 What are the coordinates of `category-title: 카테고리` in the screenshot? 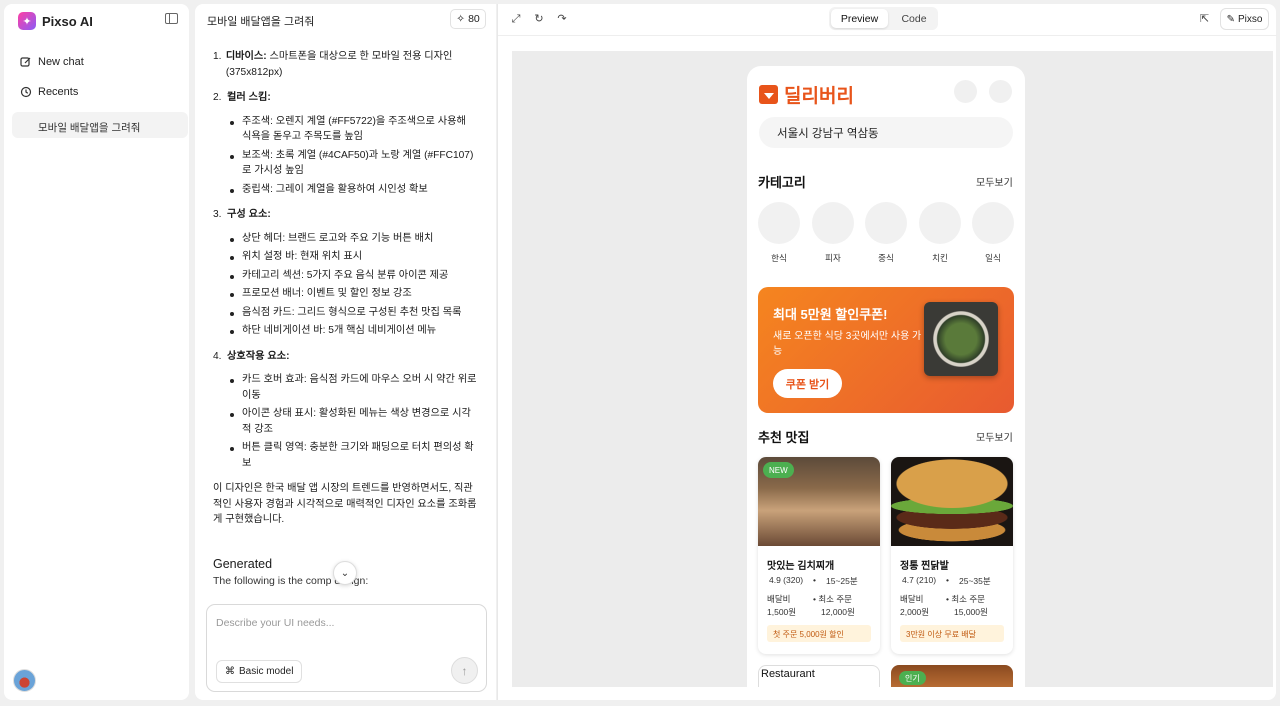 It's located at (782, 182).